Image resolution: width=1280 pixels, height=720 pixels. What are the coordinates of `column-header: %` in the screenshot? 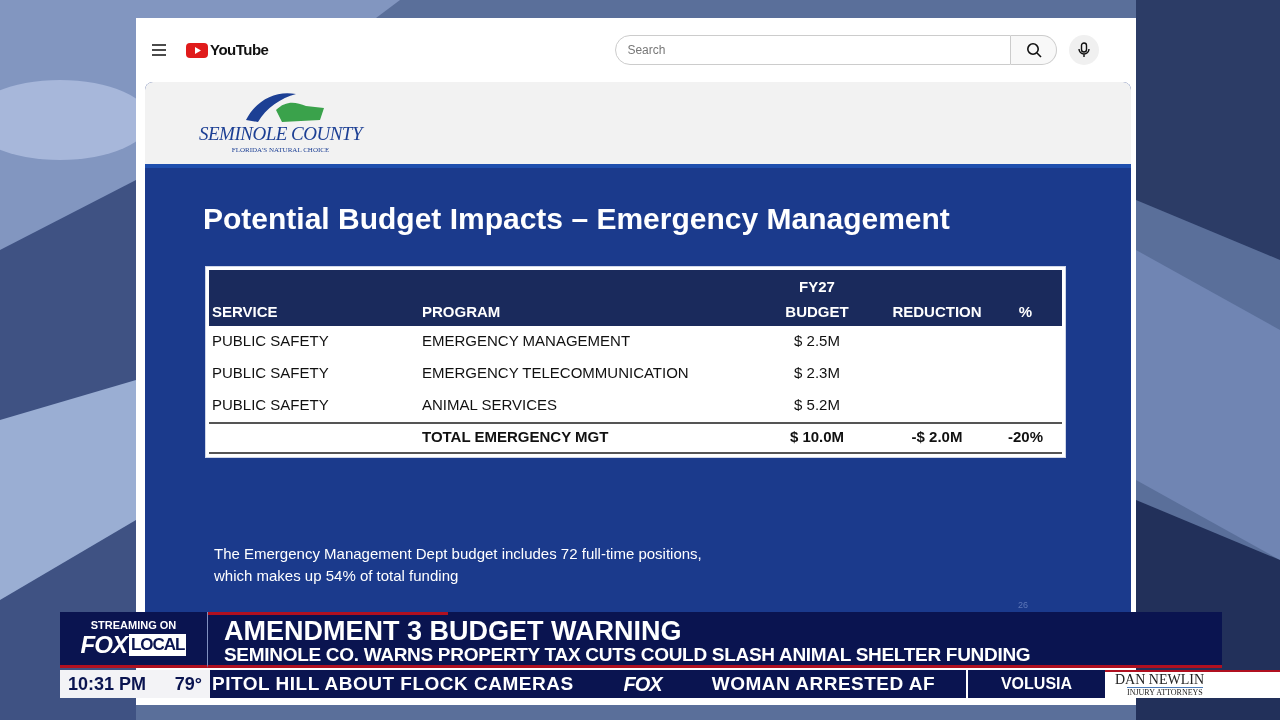 It's located at (1025, 311).